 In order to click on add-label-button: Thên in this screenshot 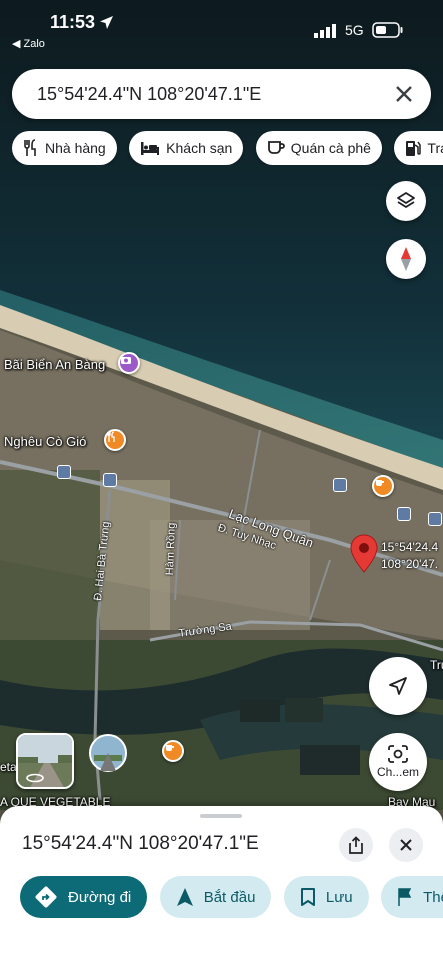, I will do `click(412, 897)`.